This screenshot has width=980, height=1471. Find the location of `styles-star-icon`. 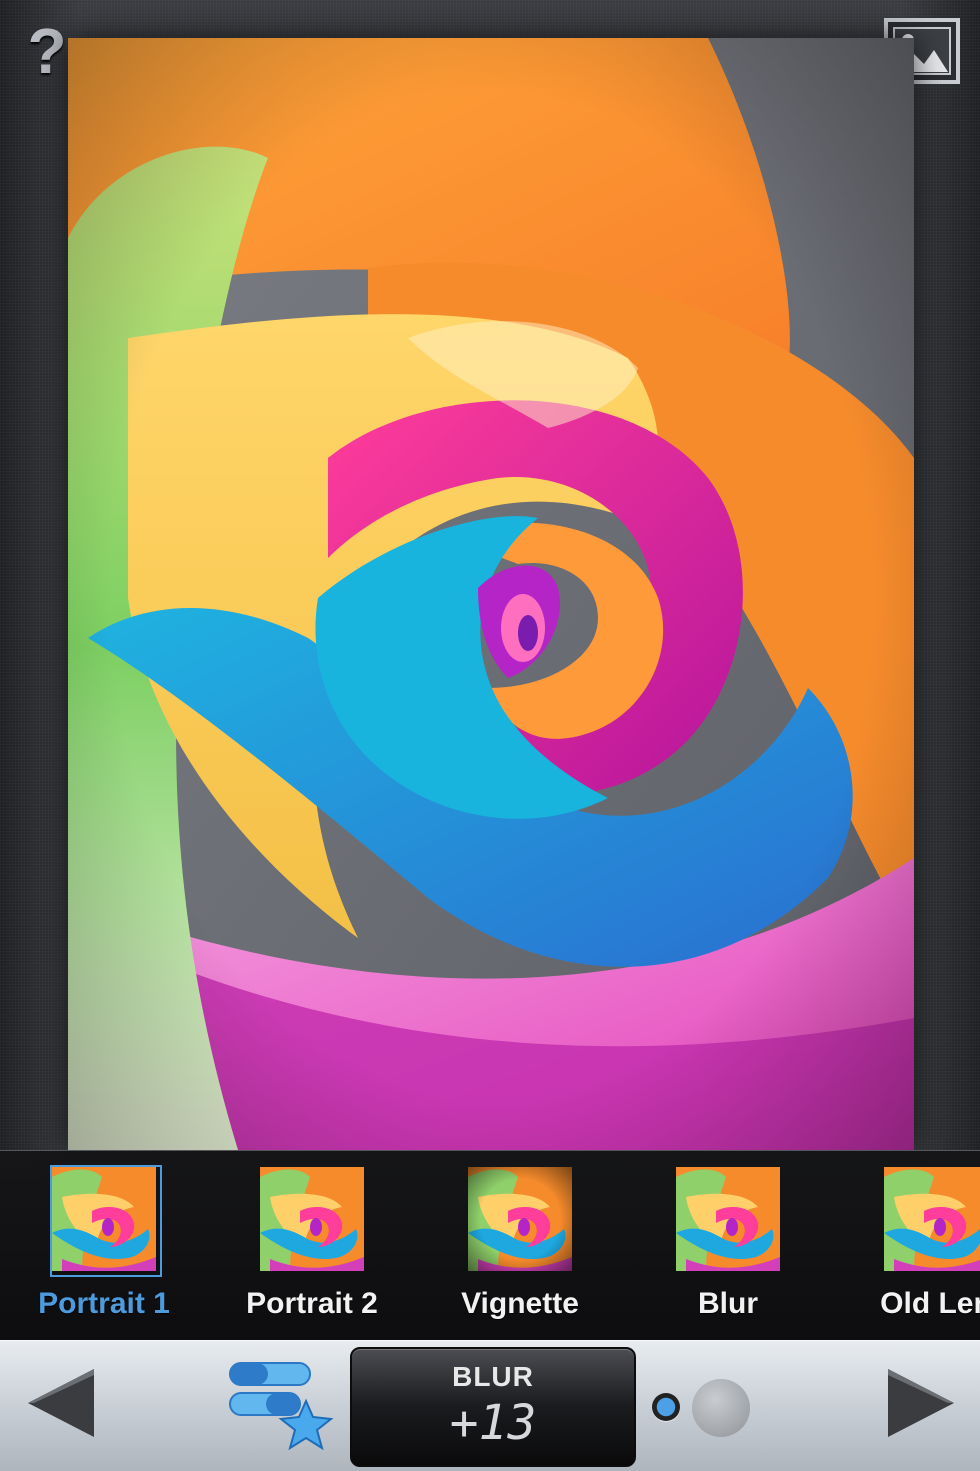

styles-star-icon is located at coordinates (281, 1406).